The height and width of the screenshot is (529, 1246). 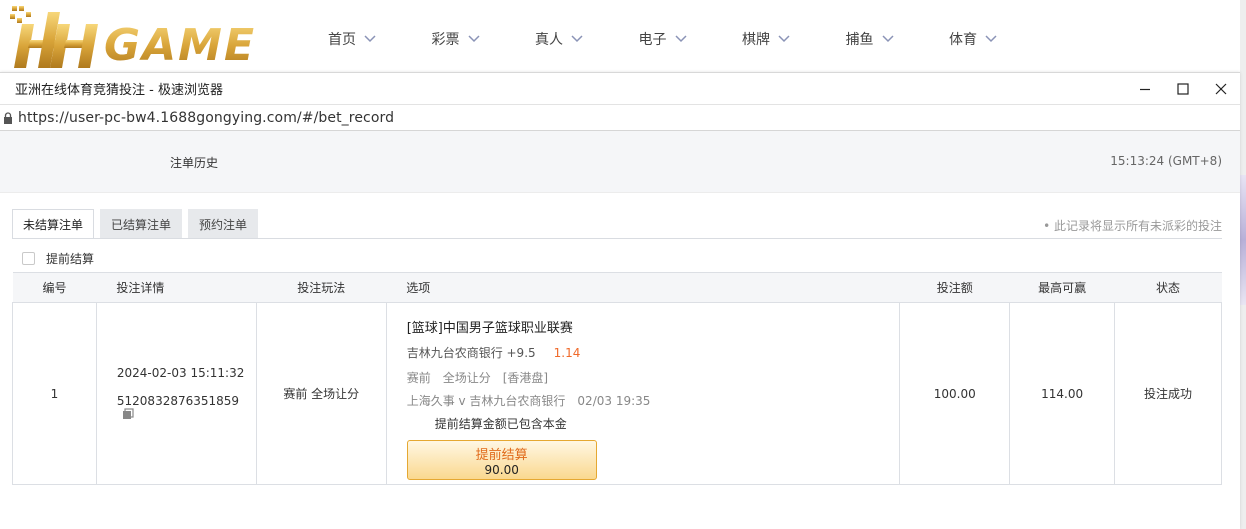 What do you see at coordinates (128, 413) in the screenshot?
I see `copy-icon` at bounding box center [128, 413].